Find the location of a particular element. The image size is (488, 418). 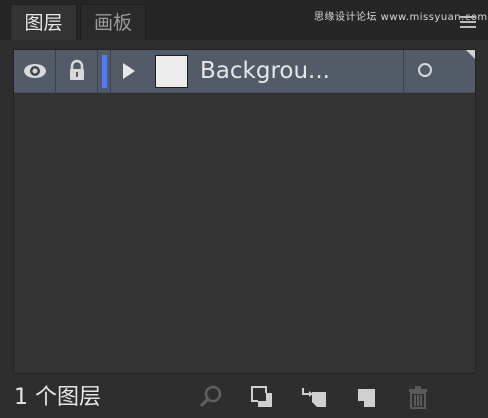

target-circle-icon is located at coordinates (425, 70).